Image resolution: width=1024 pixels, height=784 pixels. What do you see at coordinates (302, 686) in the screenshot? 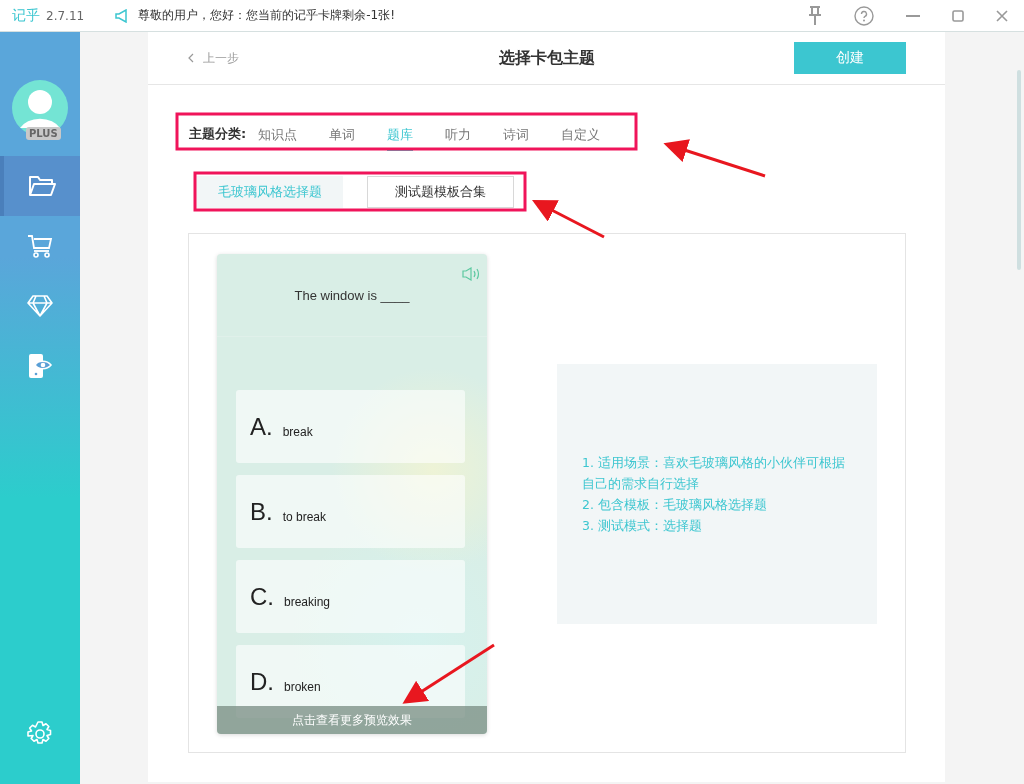
I see `option-text: broken` at bounding box center [302, 686].